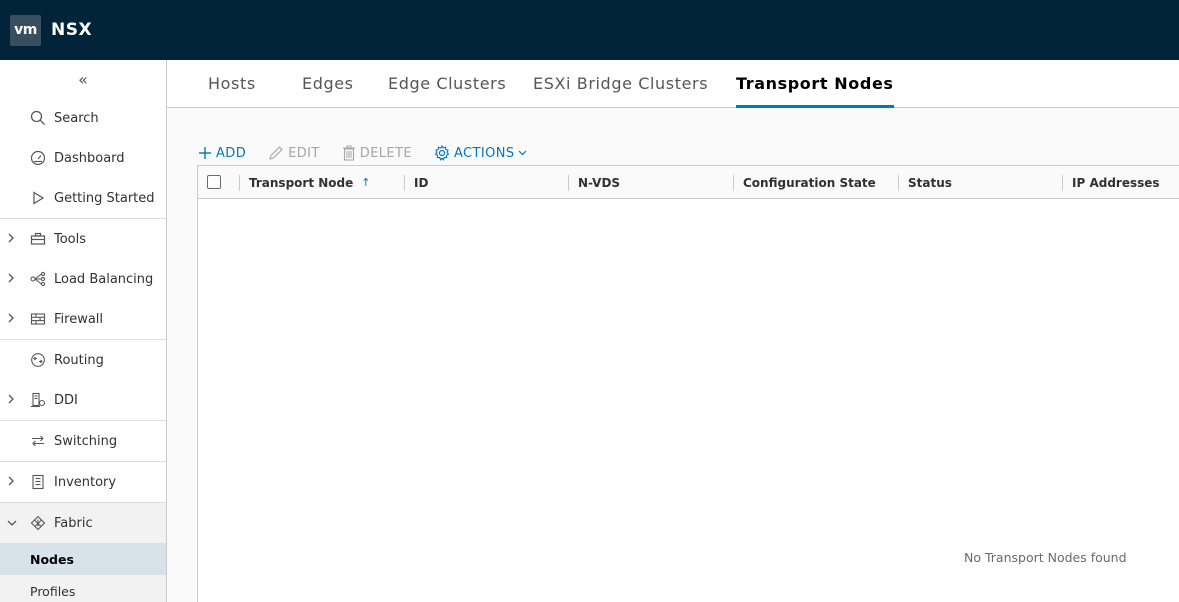 This screenshot has width=1179, height=602. Describe the element at coordinates (421, 182) in the screenshot. I see `column-header-id: ID` at that location.